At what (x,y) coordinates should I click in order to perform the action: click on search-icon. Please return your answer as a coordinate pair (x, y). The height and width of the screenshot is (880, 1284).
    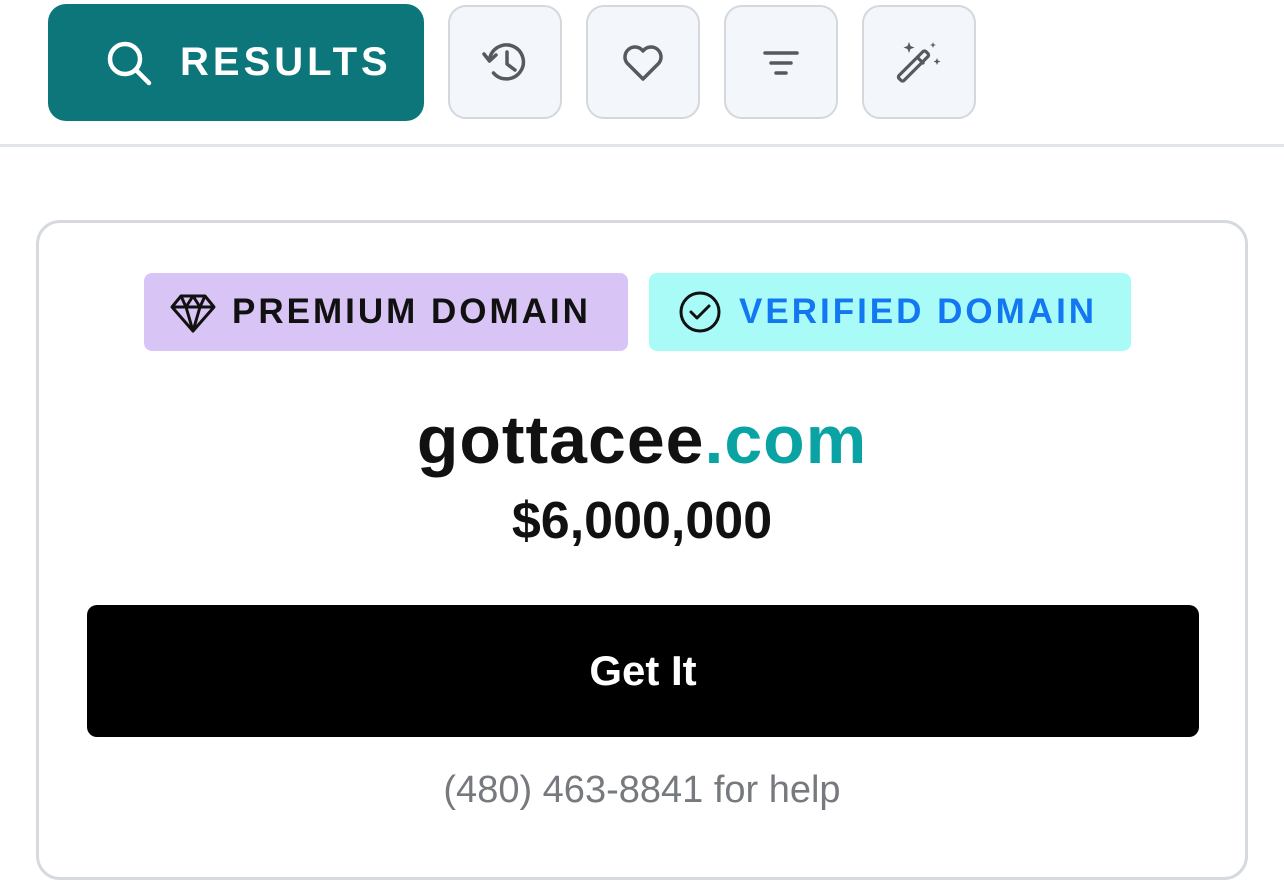
    Looking at the image, I should click on (129, 63).